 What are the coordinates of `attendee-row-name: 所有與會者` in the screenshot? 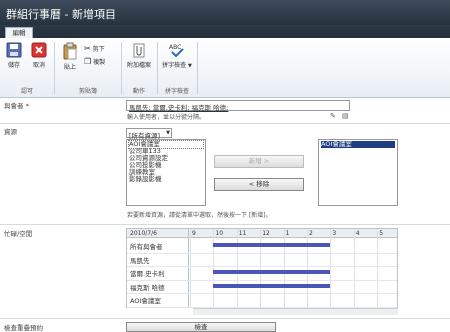 It's located at (146, 247).